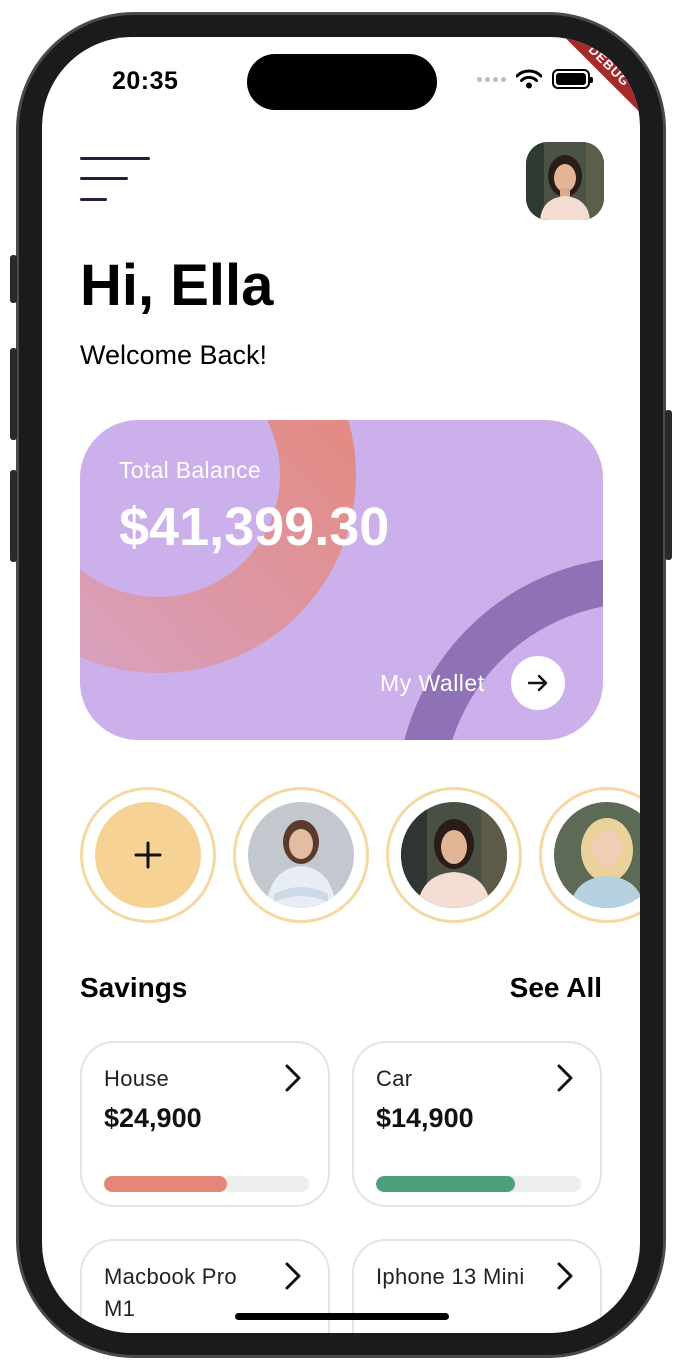 The image size is (682, 1364). I want to click on add-contact-button, so click(148, 855).